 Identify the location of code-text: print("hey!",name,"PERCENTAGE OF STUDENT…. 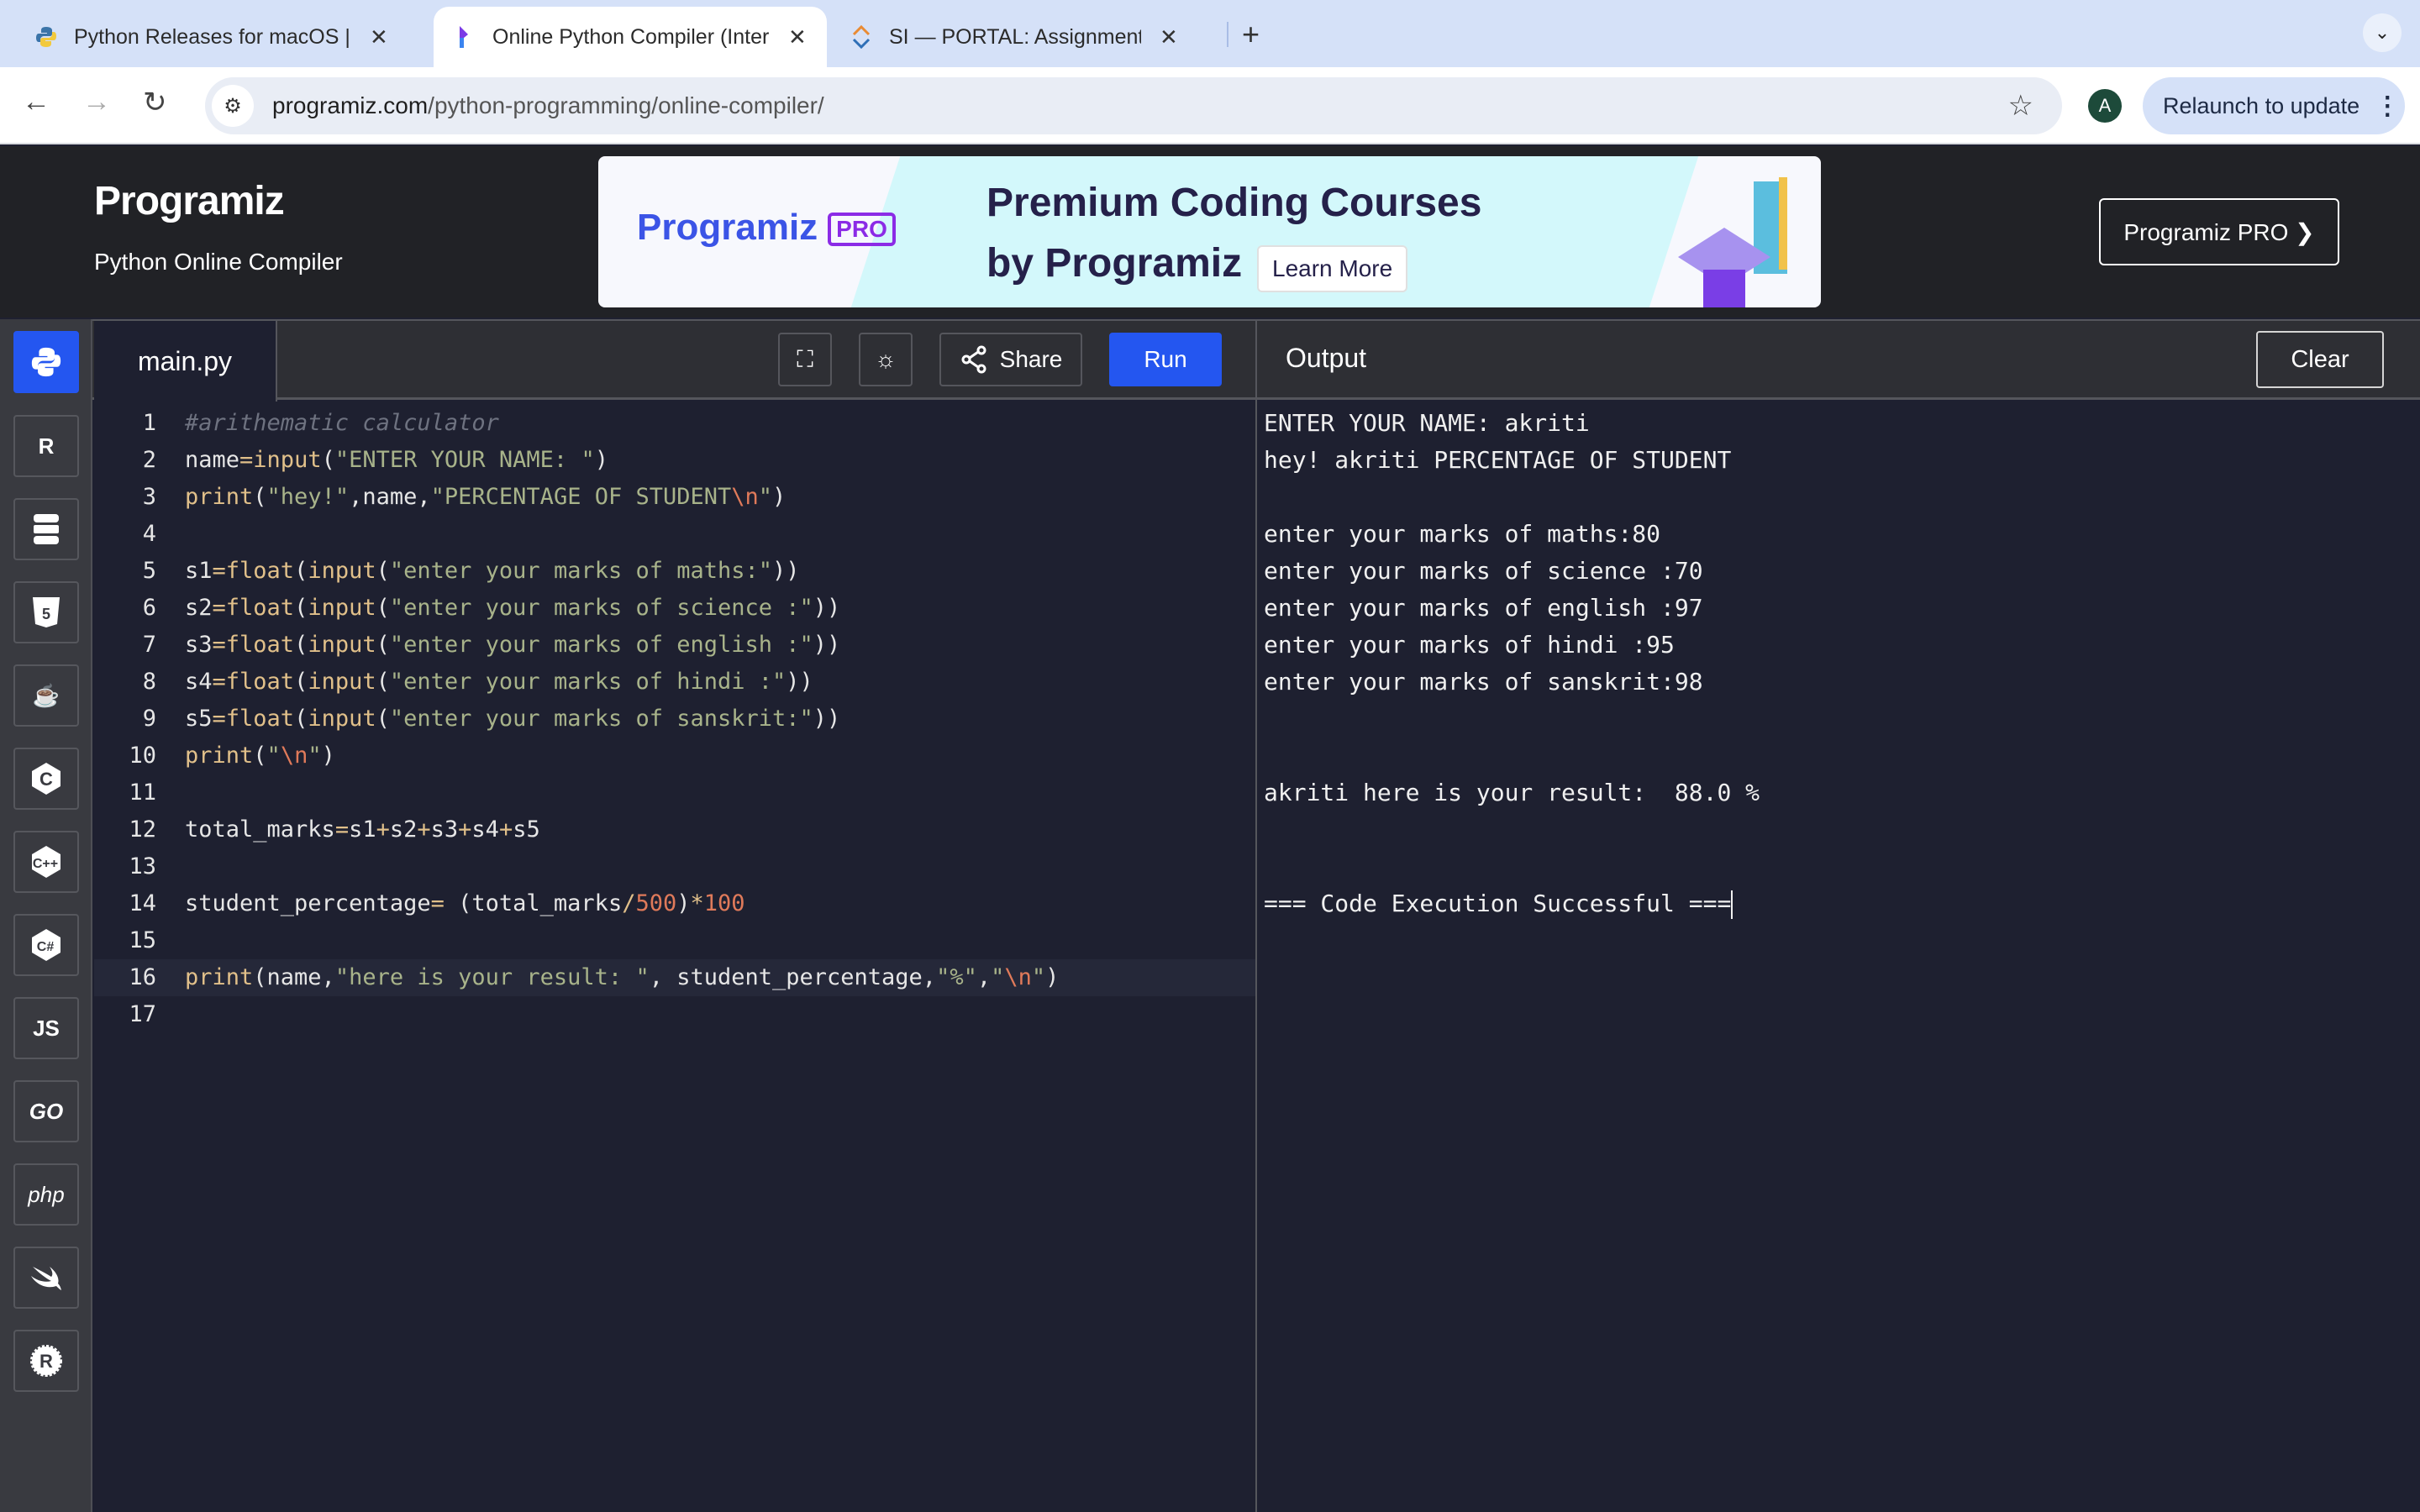
(485, 497).